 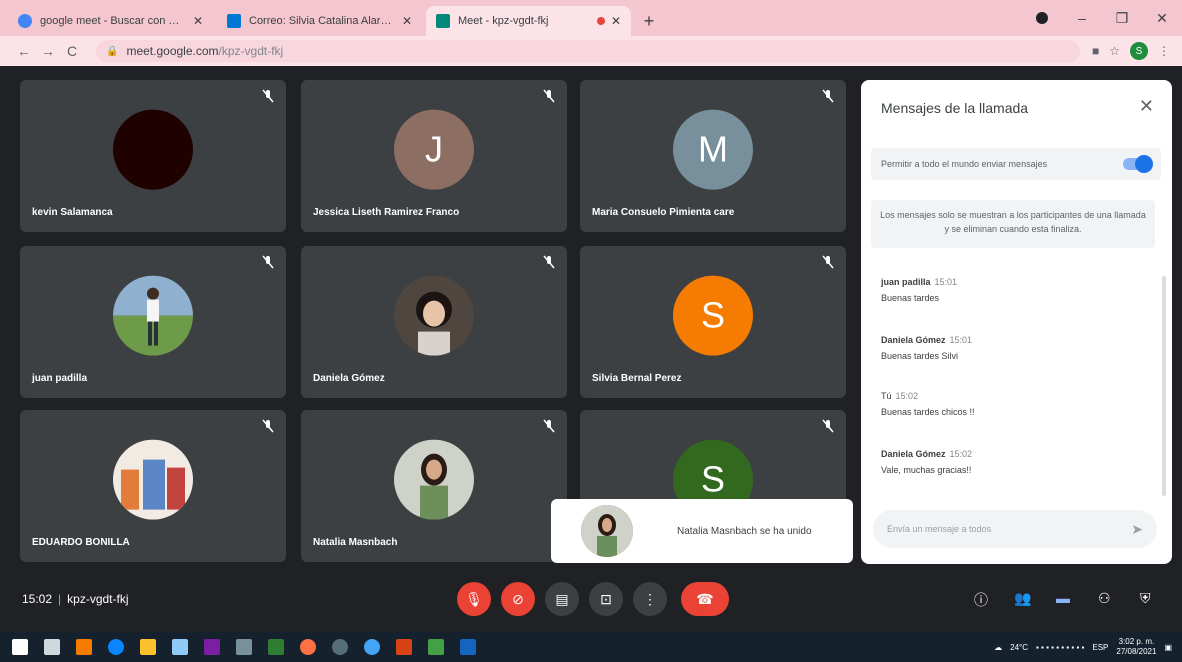 What do you see at coordinates (910, 298) in the screenshot?
I see `message-text: Buenas tardes` at bounding box center [910, 298].